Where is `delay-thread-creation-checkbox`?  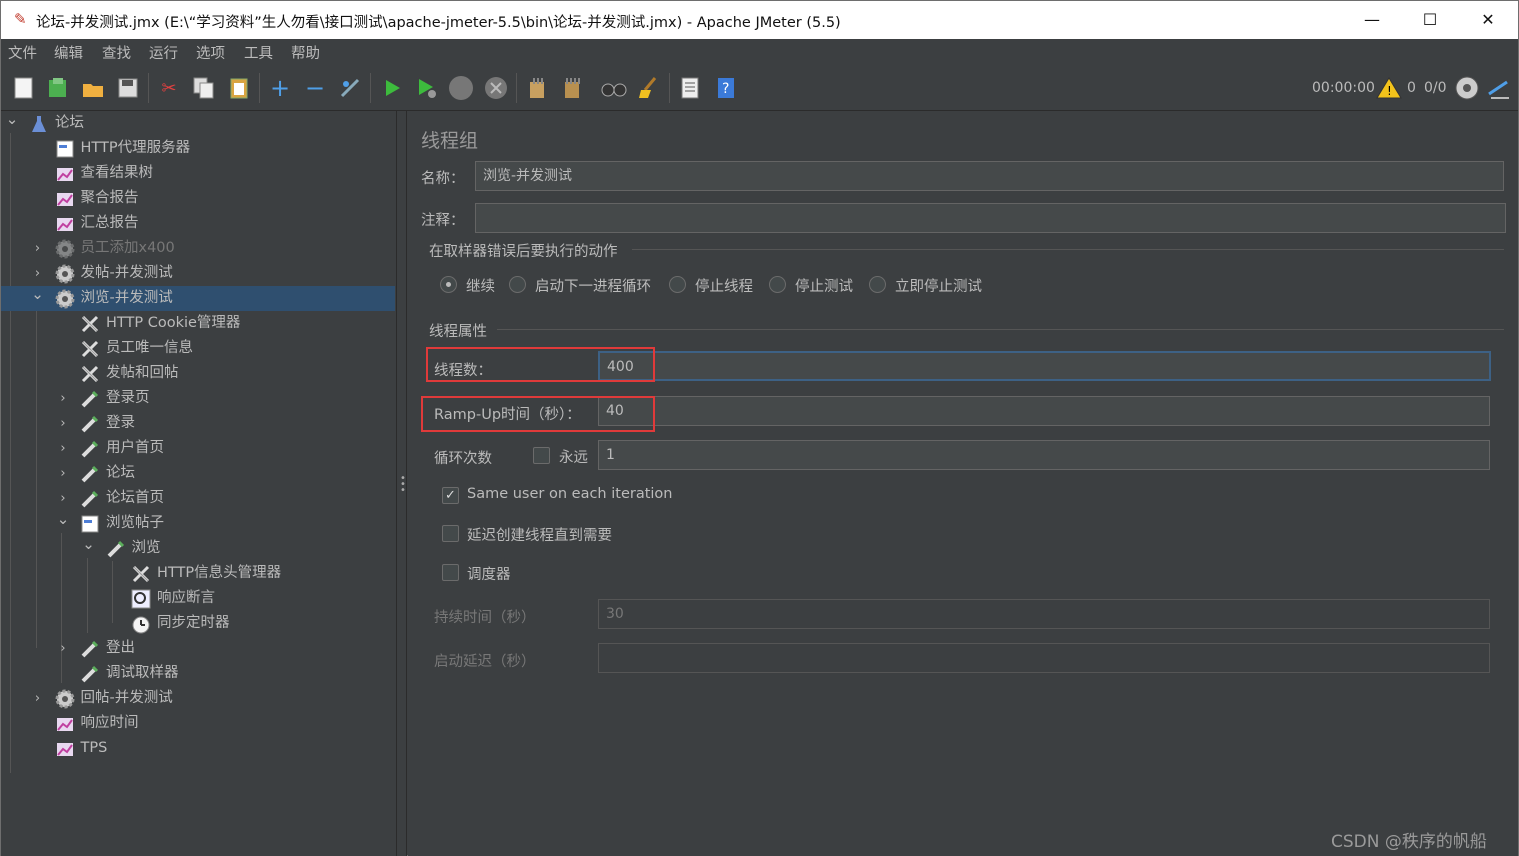 delay-thread-creation-checkbox is located at coordinates (450, 533).